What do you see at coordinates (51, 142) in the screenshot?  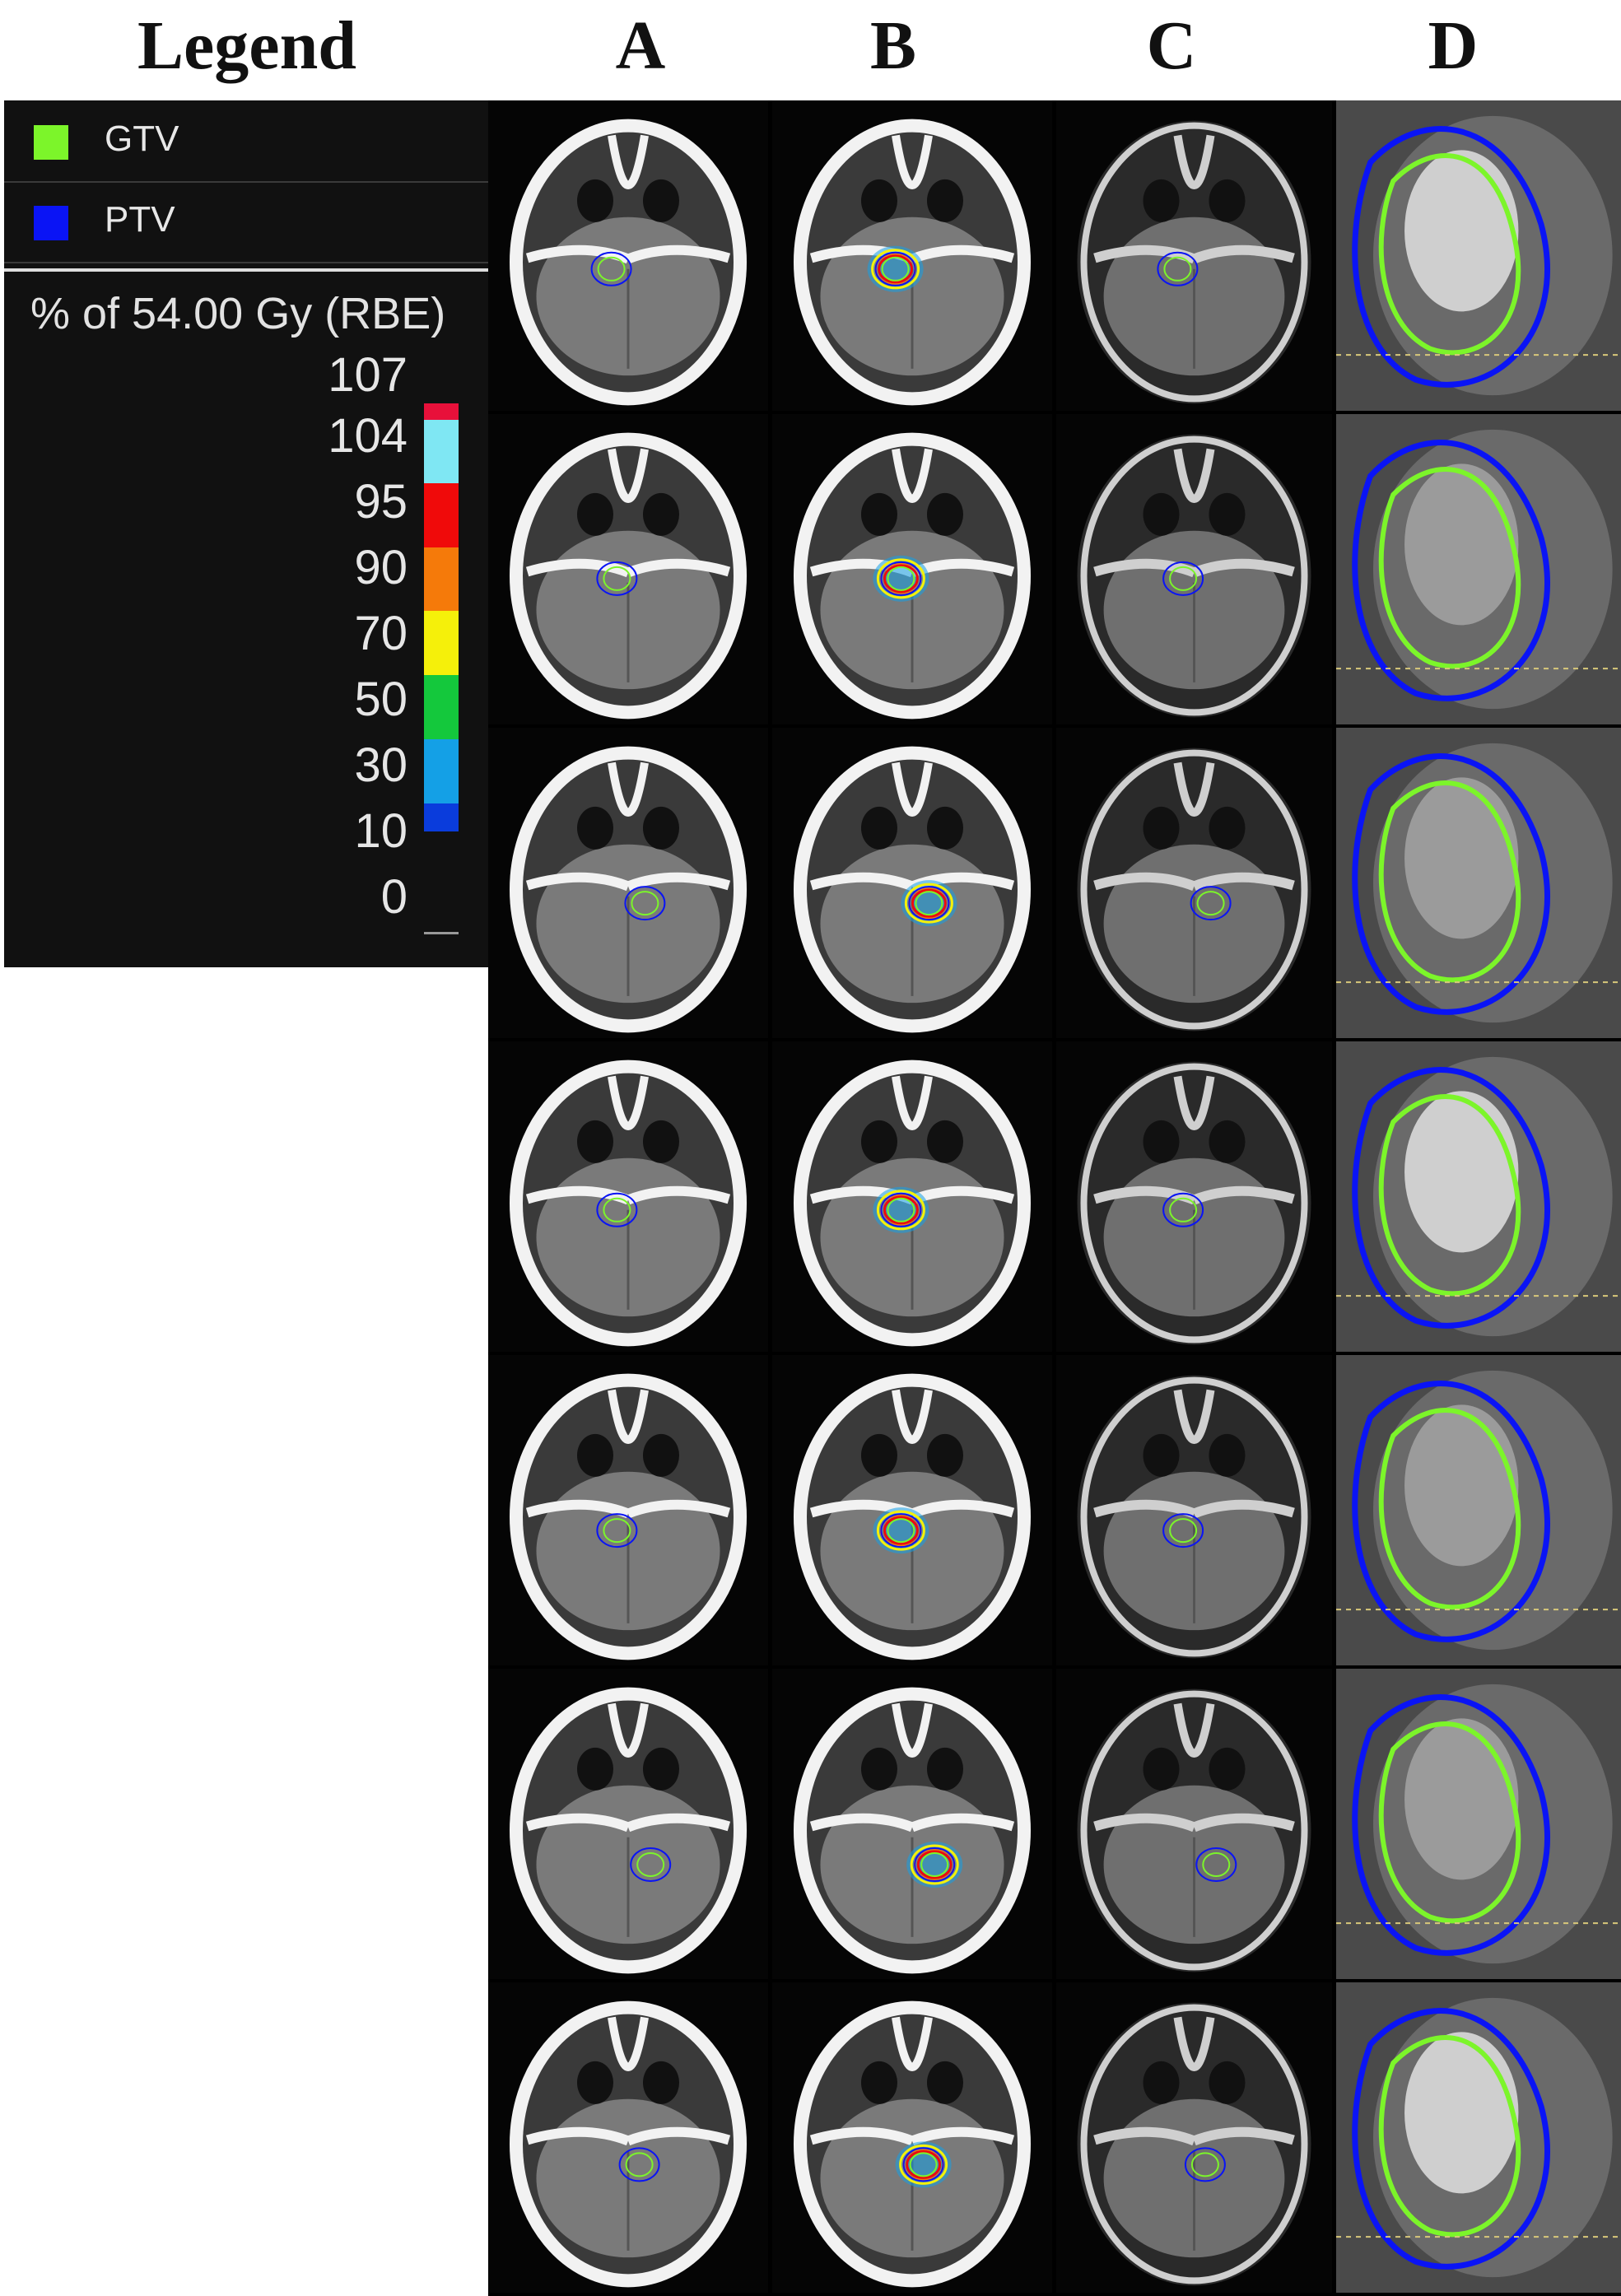 I see `gtv-swatch` at bounding box center [51, 142].